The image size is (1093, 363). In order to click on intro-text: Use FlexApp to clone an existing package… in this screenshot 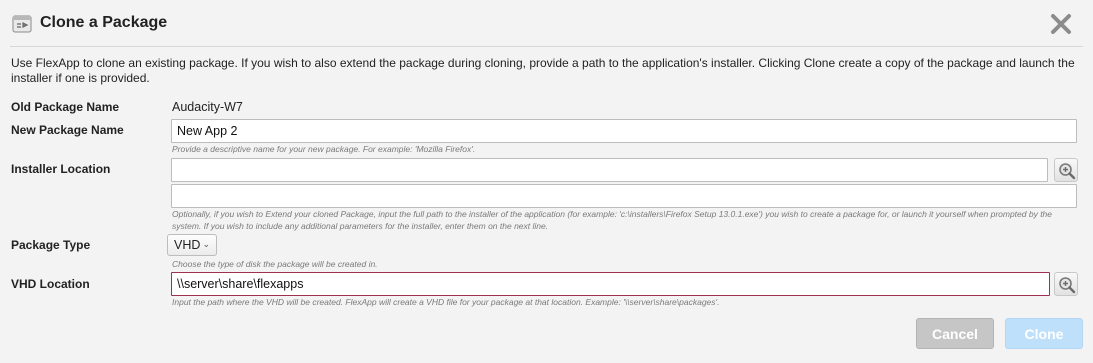, I will do `click(543, 70)`.